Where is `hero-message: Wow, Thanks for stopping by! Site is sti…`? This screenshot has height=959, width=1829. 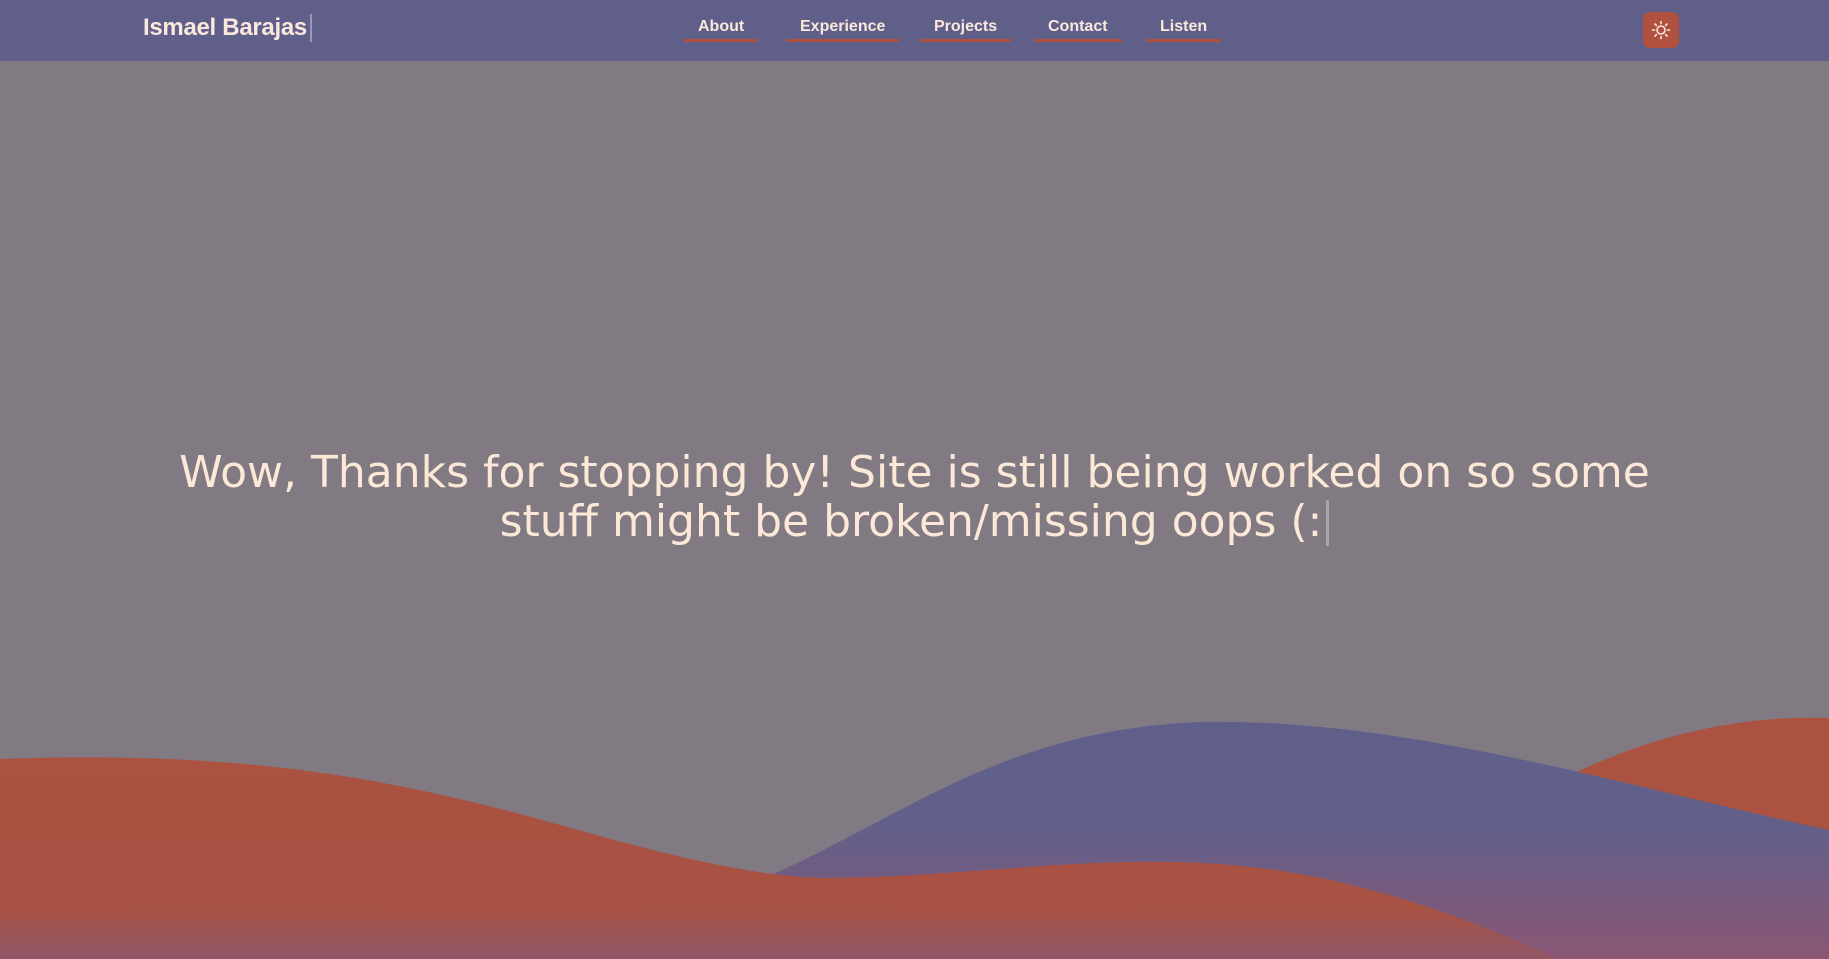
hero-message: Wow, Thanks for stopping by! Site is sti… is located at coordinates (914, 497).